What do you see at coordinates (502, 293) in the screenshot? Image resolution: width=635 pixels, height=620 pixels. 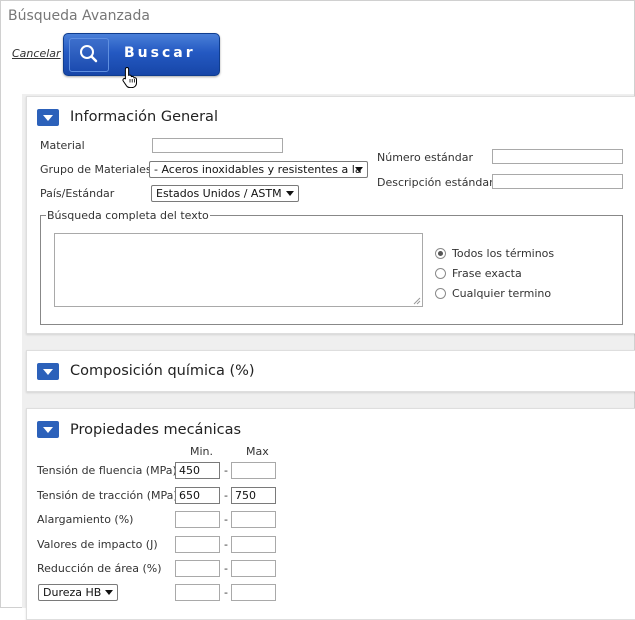 I see `radio-any-term-label: Cualquier termino` at bounding box center [502, 293].